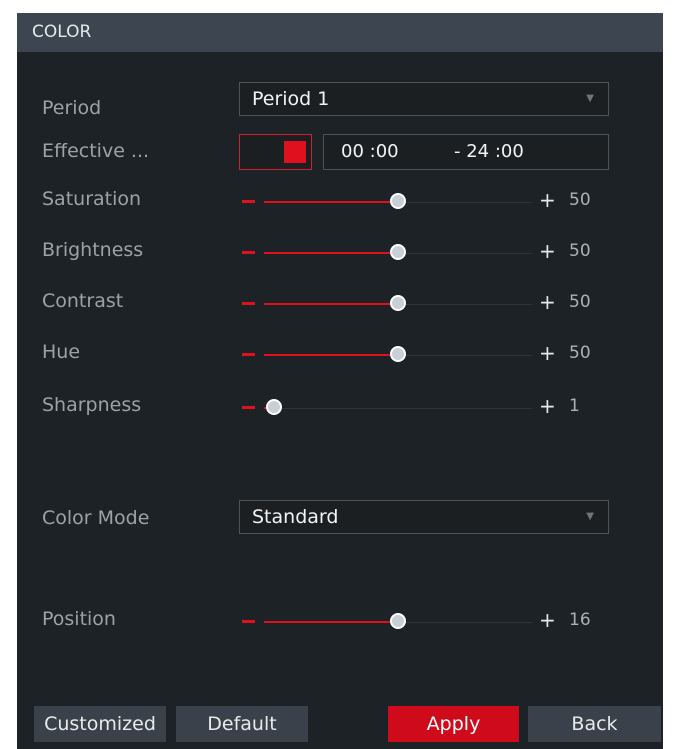 The height and width of the screenshot is (749, 678). What do you see at coordinates (92, 405) in the screenshot?
I see `sharpness-label: Sharpness` at bounding box center [92, 405].